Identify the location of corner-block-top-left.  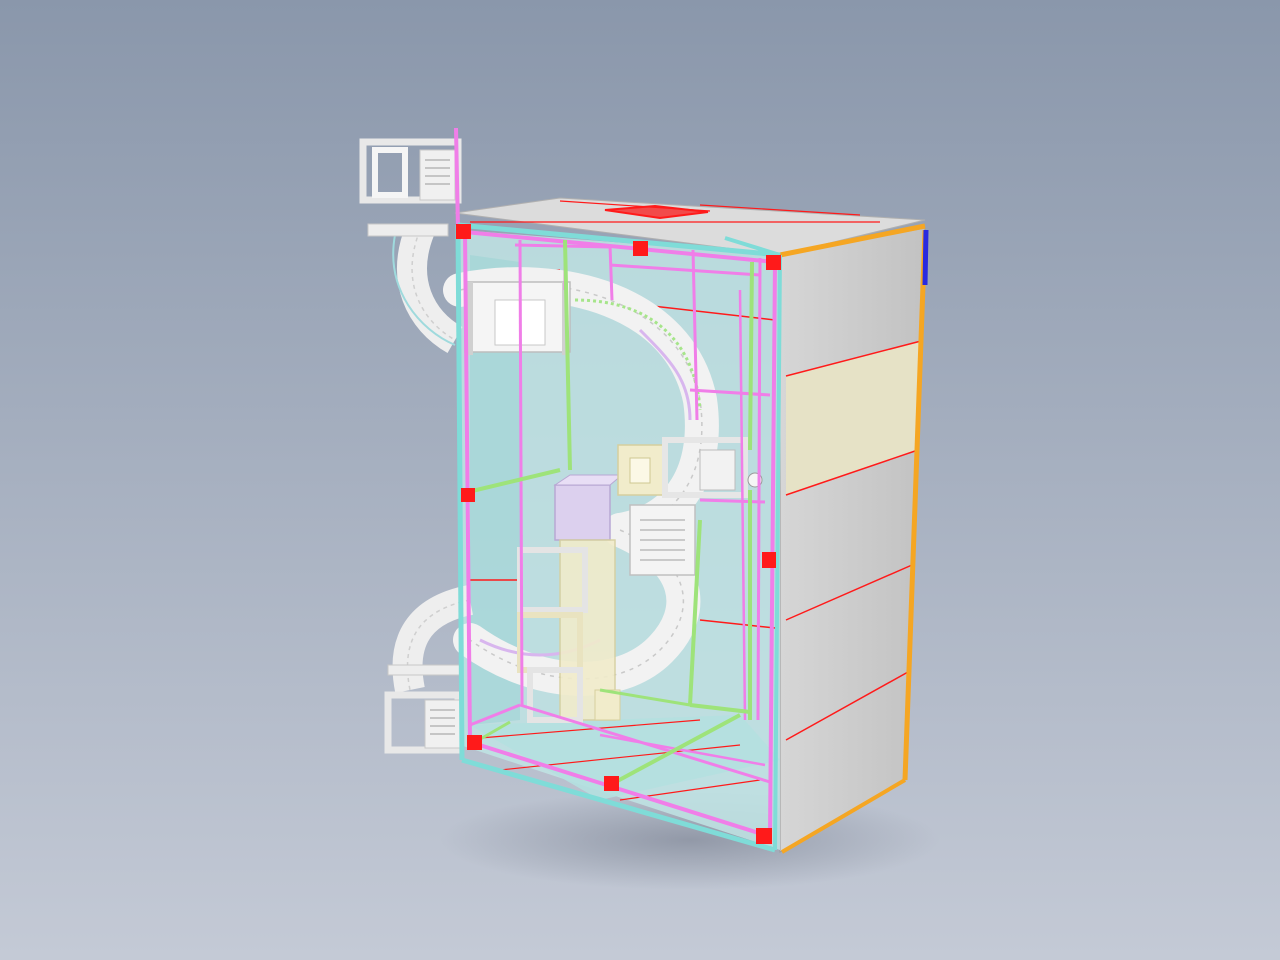
(463, 231).